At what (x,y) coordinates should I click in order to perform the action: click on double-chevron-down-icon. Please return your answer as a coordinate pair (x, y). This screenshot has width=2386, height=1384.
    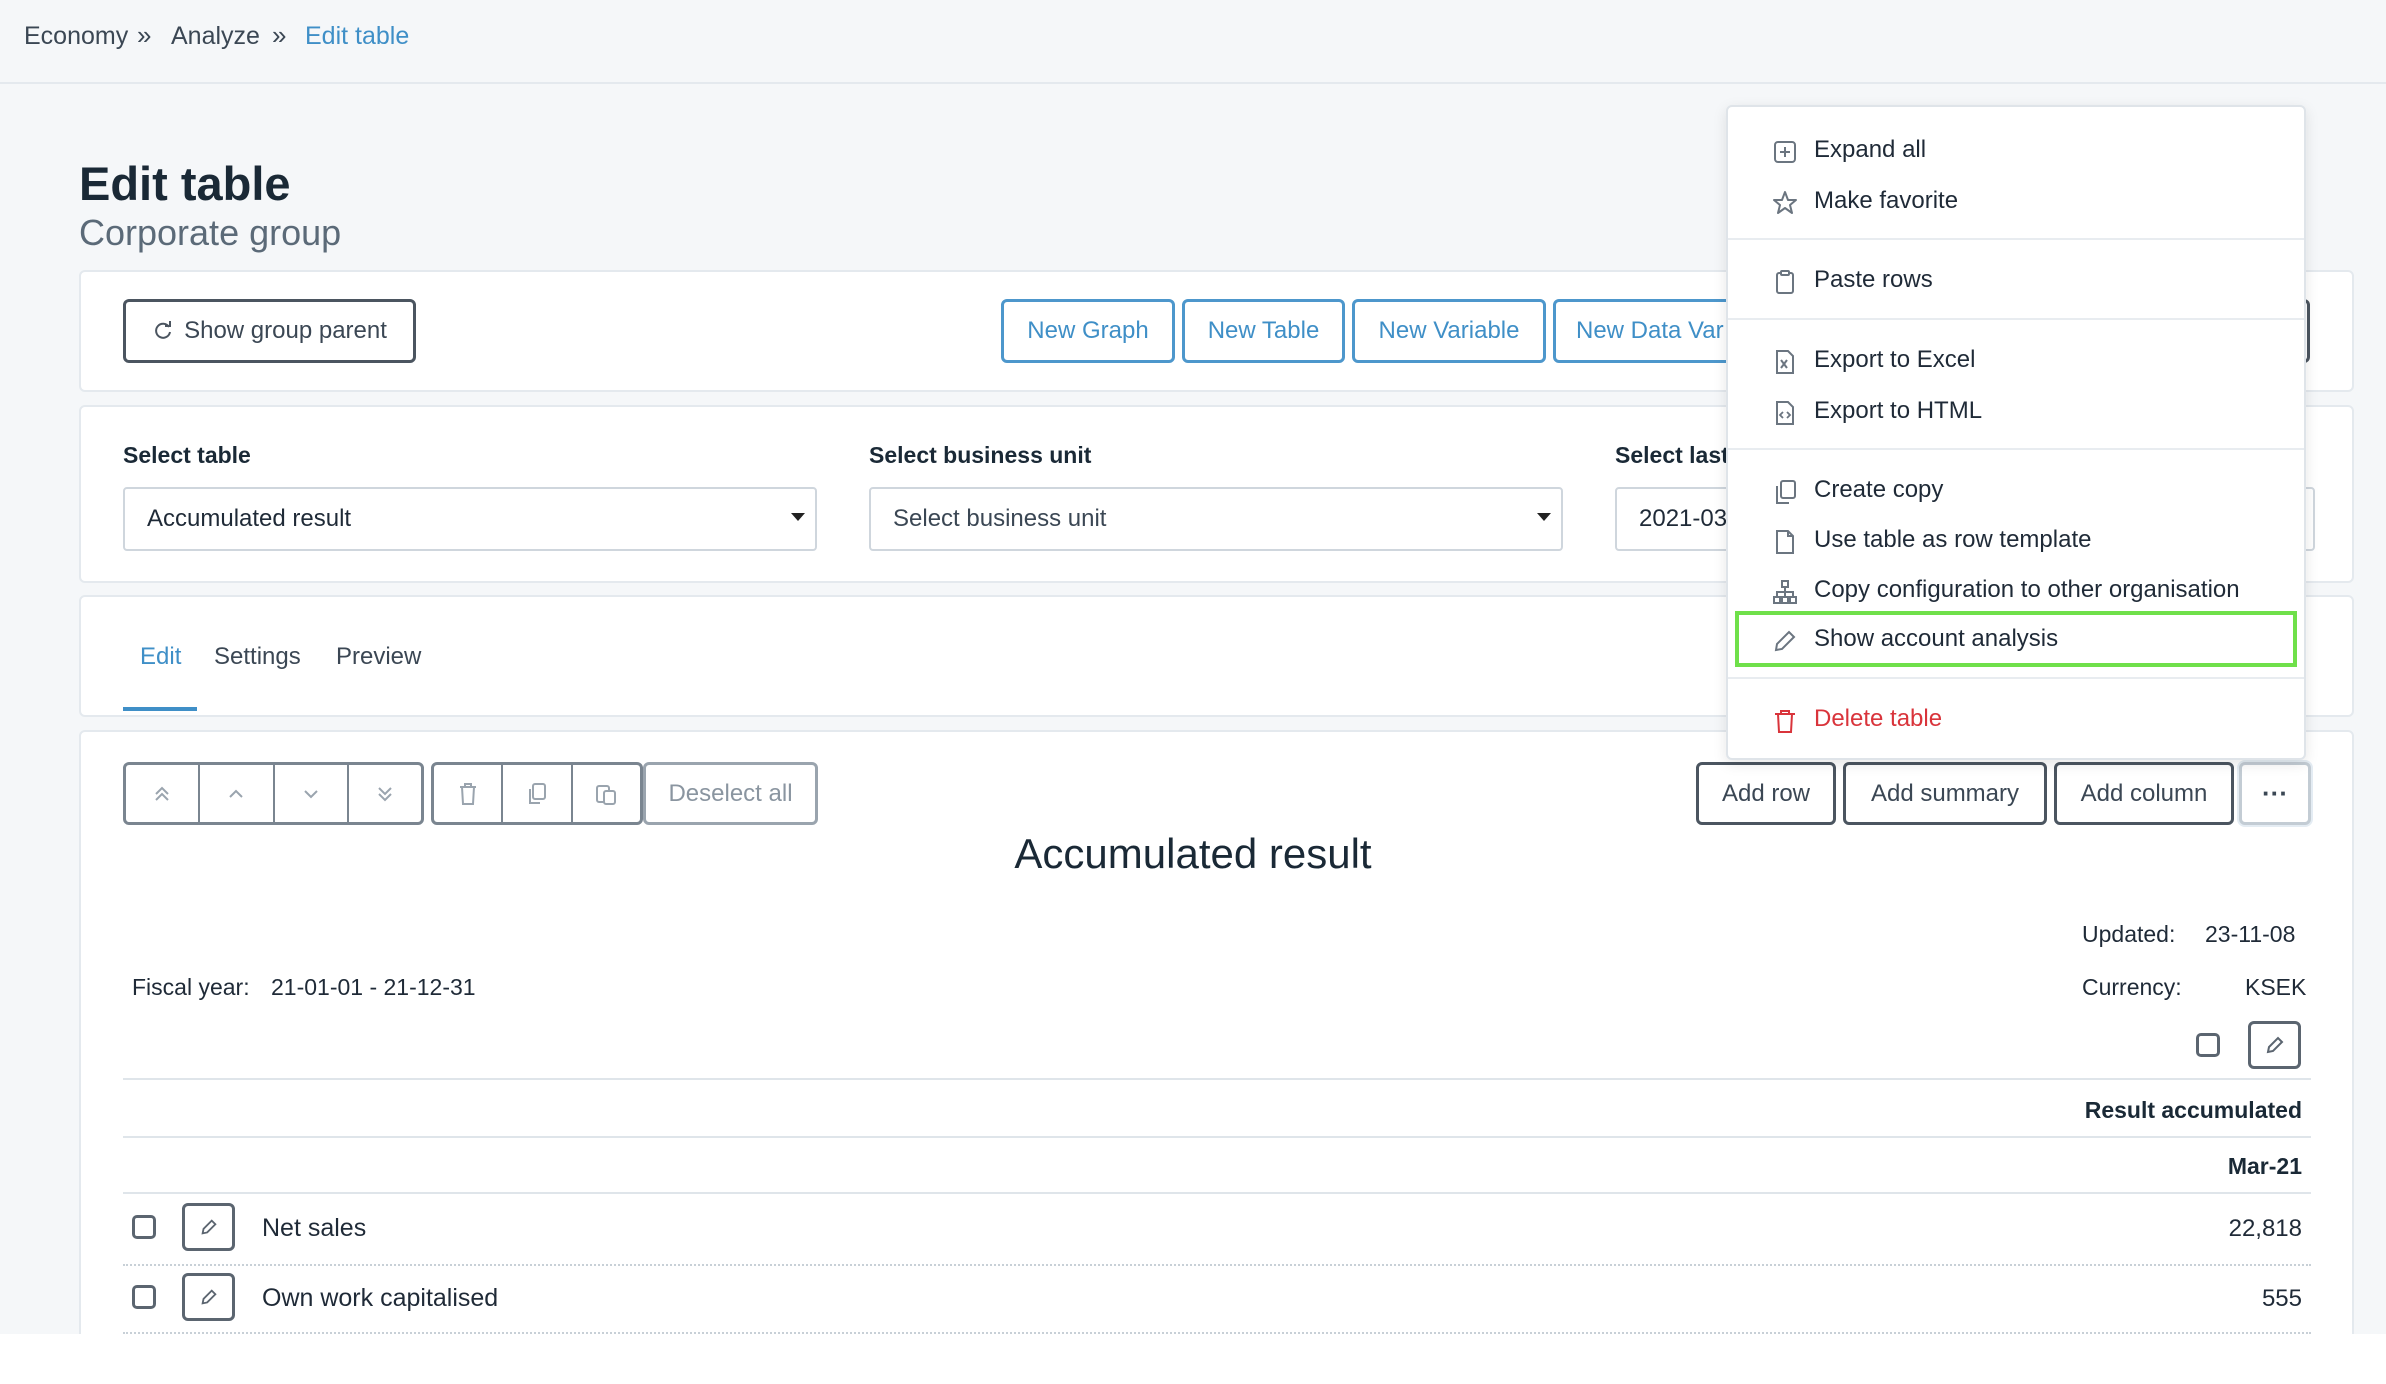
    Looking at the image, I should click on (385, 793).